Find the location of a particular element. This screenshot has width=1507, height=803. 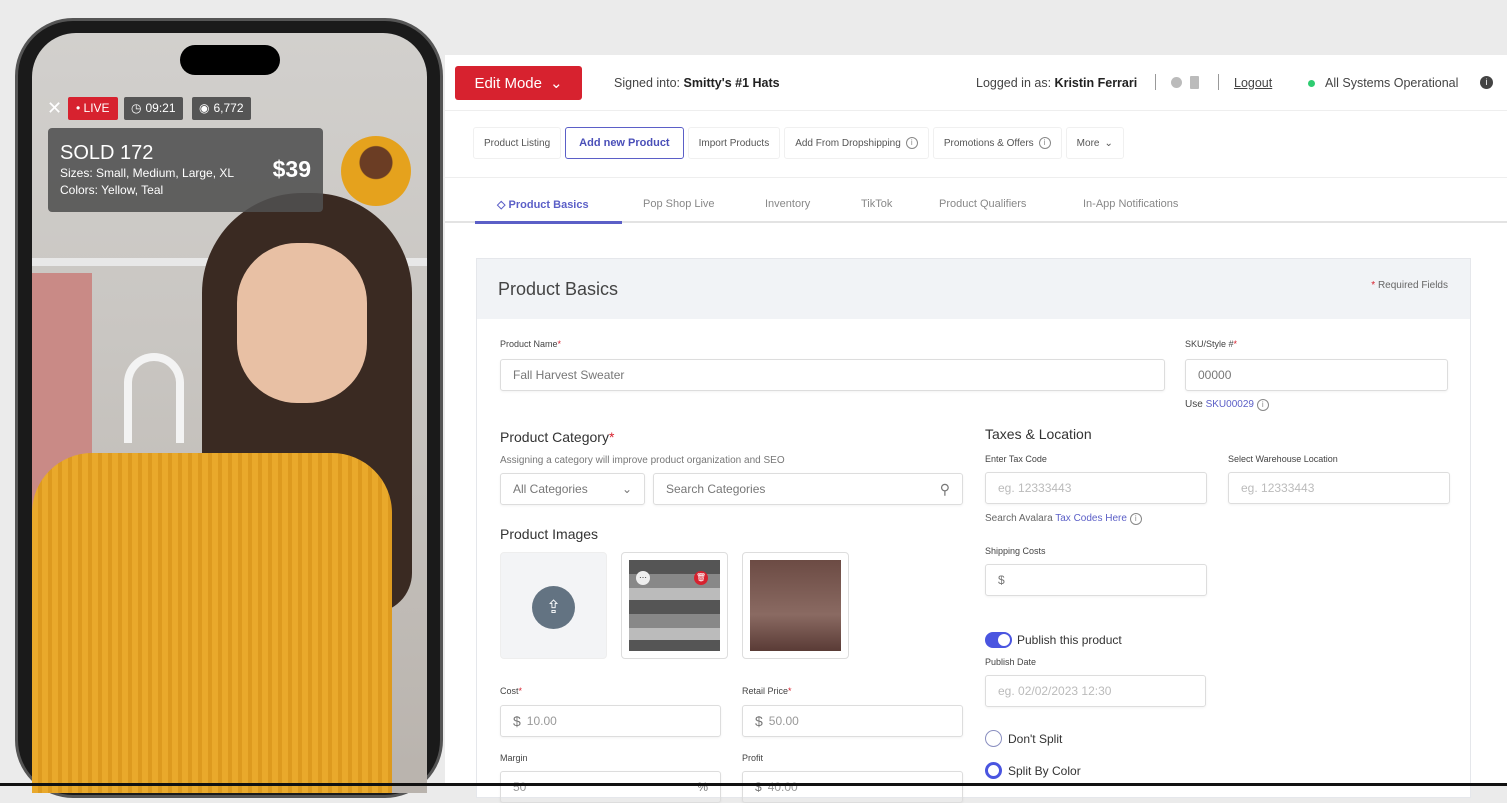

required-note-text: Required Fields is located at coordinates (1412, 285).